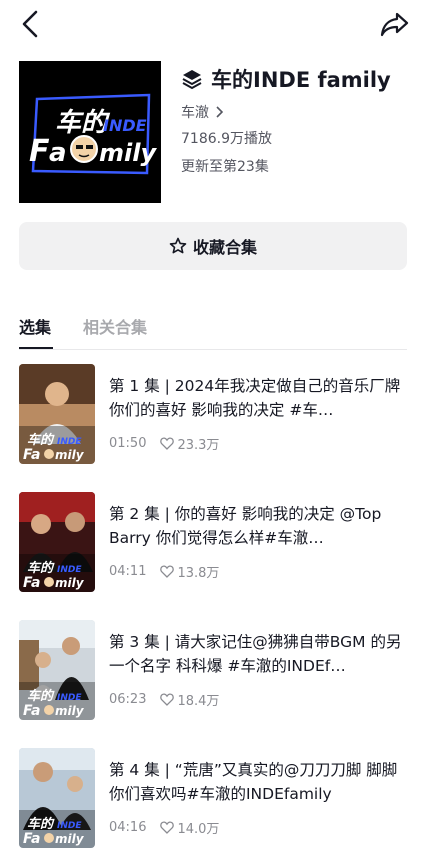  I want to click on episode-likes: 18.4万, so click(198, 701).